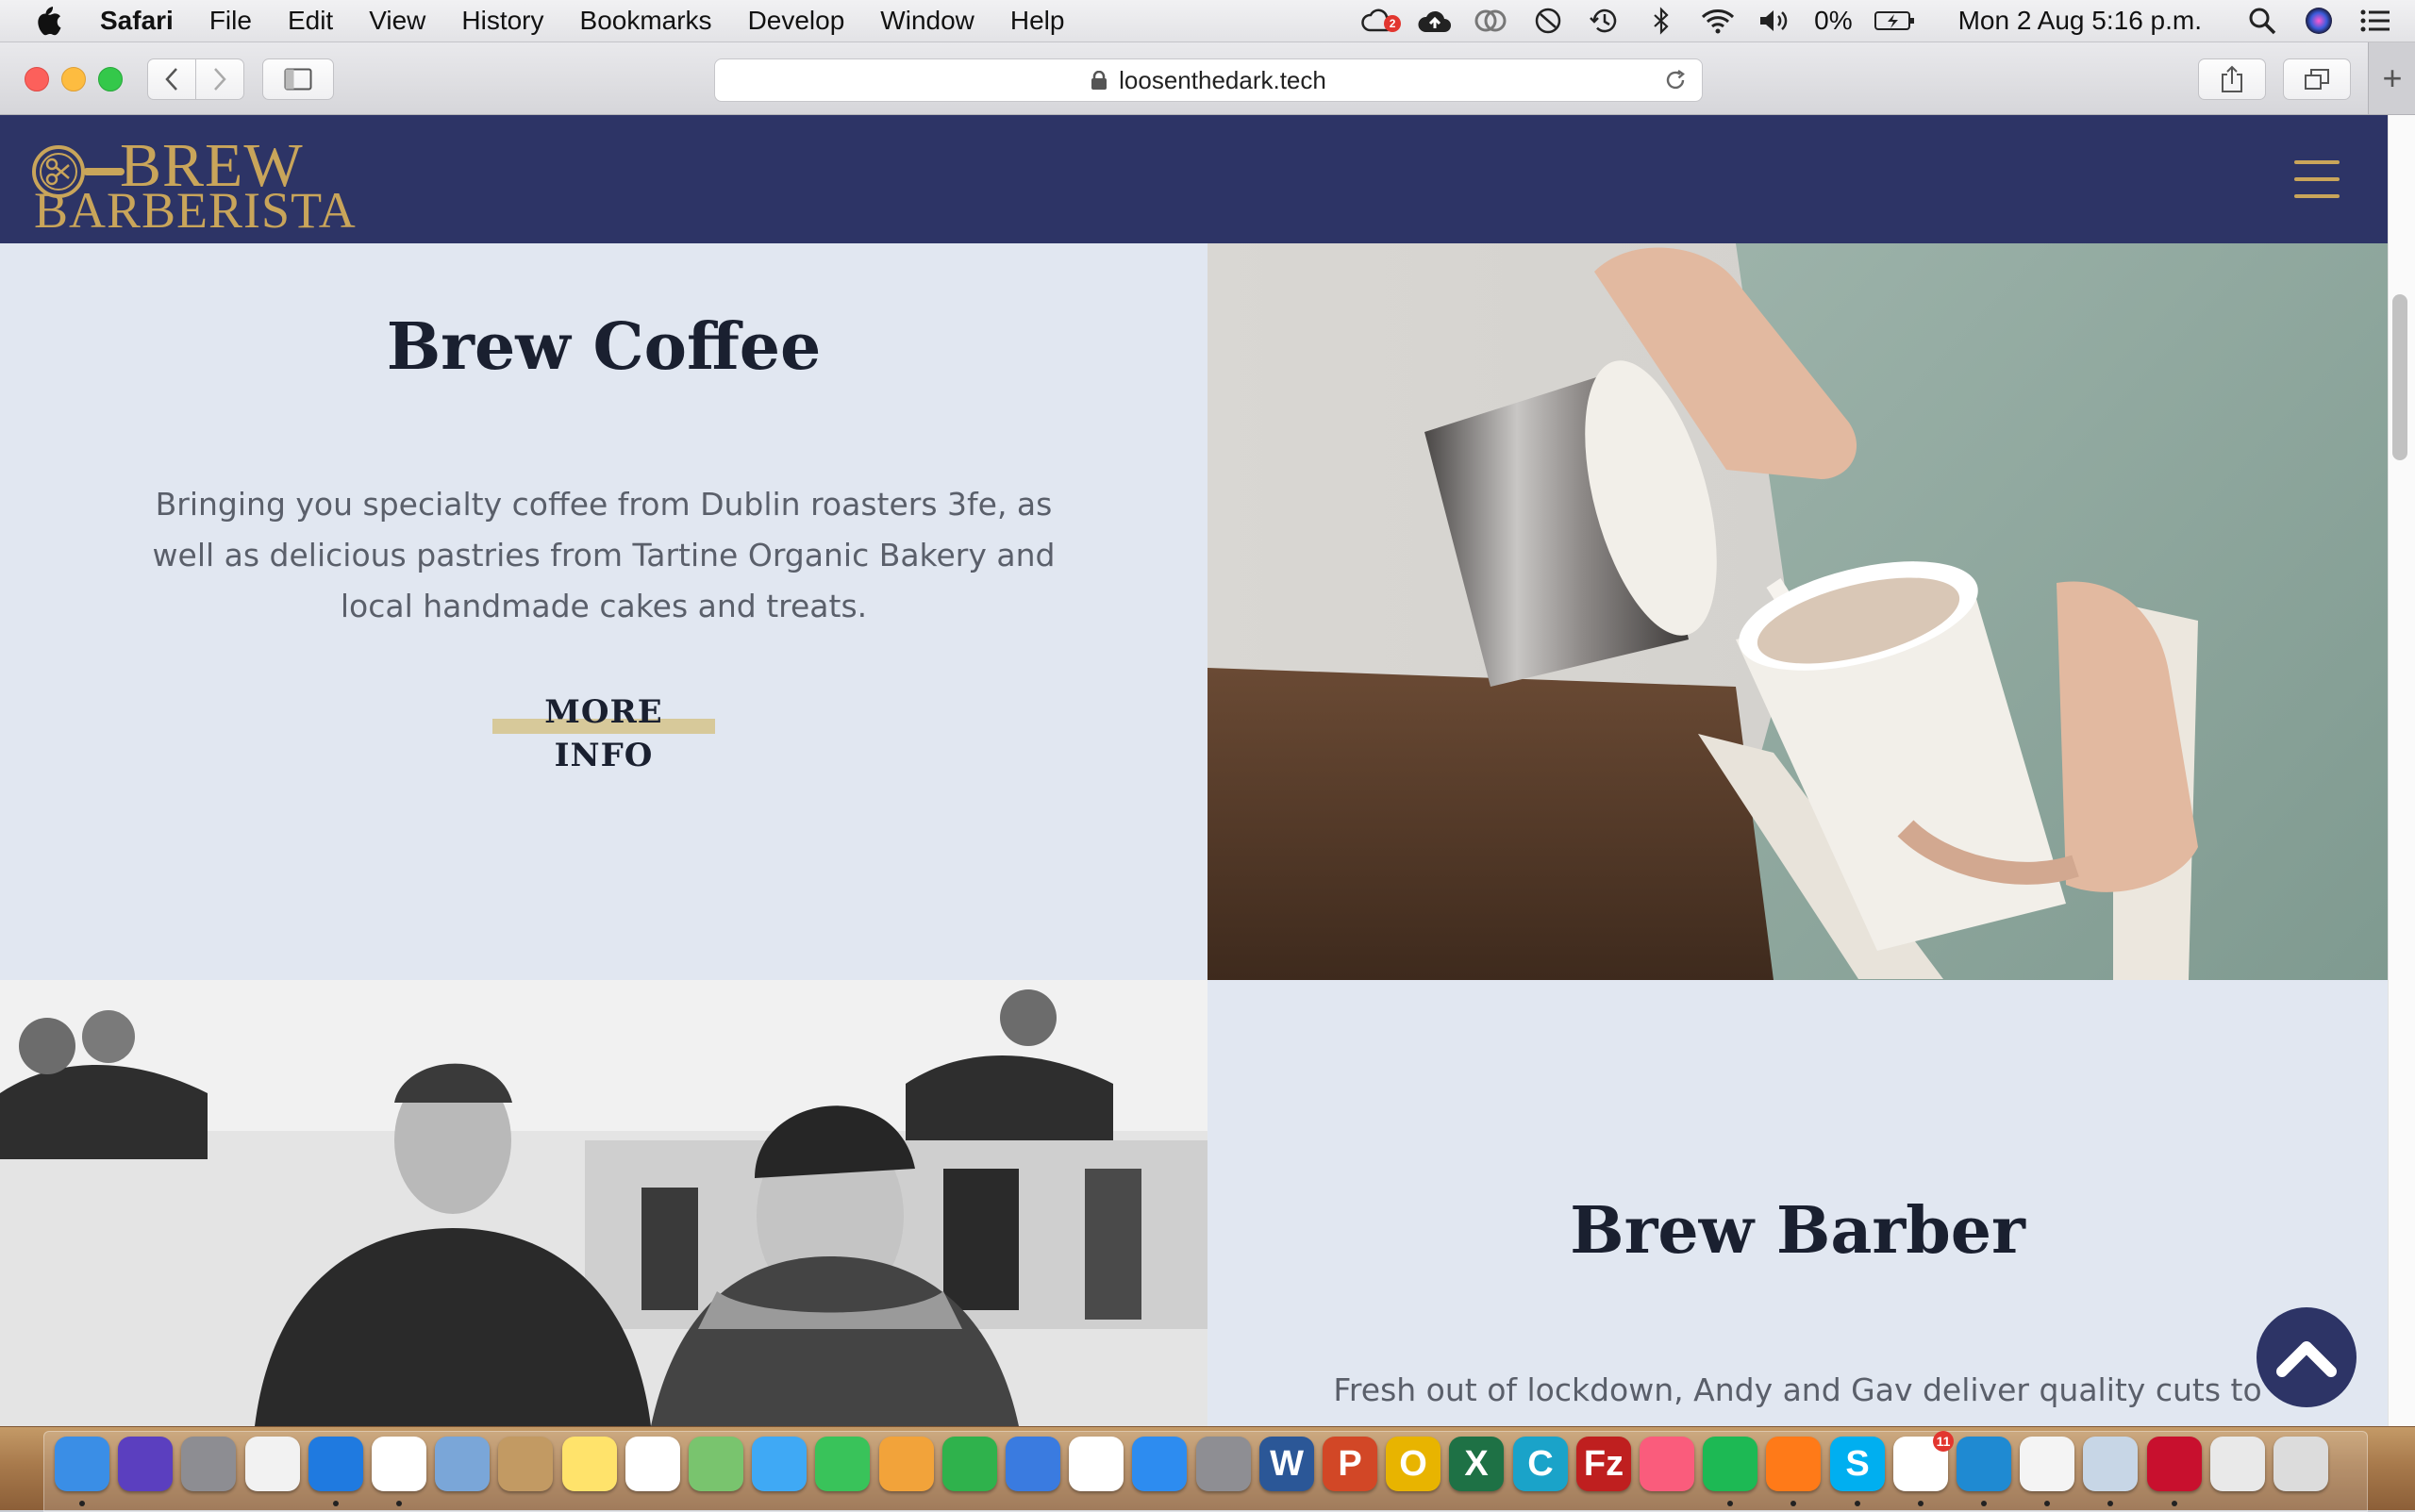 This screenshot has width=2415, height=1512. Describe the element at coordinates (111, 79) in the screenshot. I see `zoom-window-button` at that location.